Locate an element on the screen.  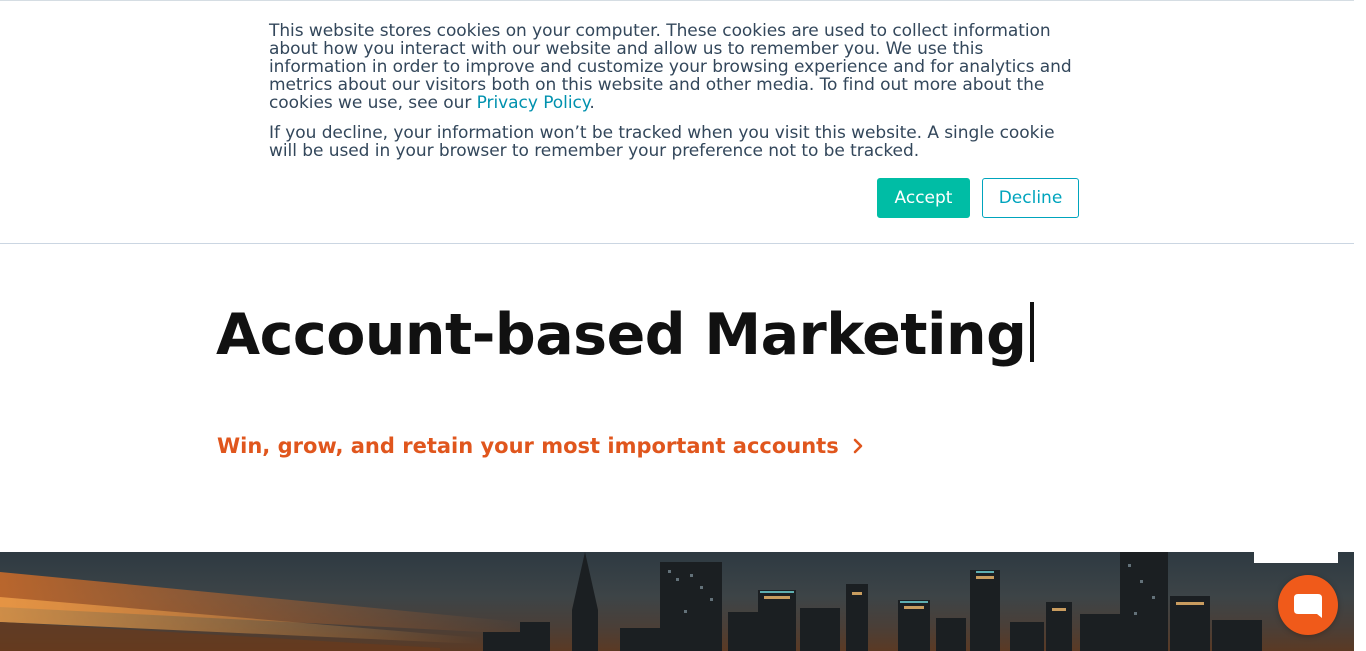
privacy-policy-link: Privacy Policy is located at coordinates (533, 103).